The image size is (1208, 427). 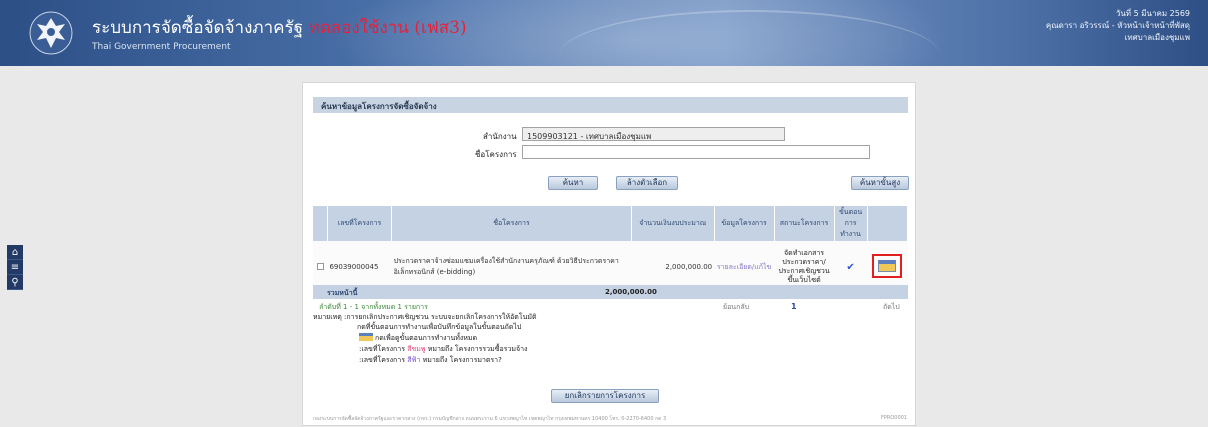 I want to click on app-subtitle: Thai Government Procurement, so click(x=161, y=47).